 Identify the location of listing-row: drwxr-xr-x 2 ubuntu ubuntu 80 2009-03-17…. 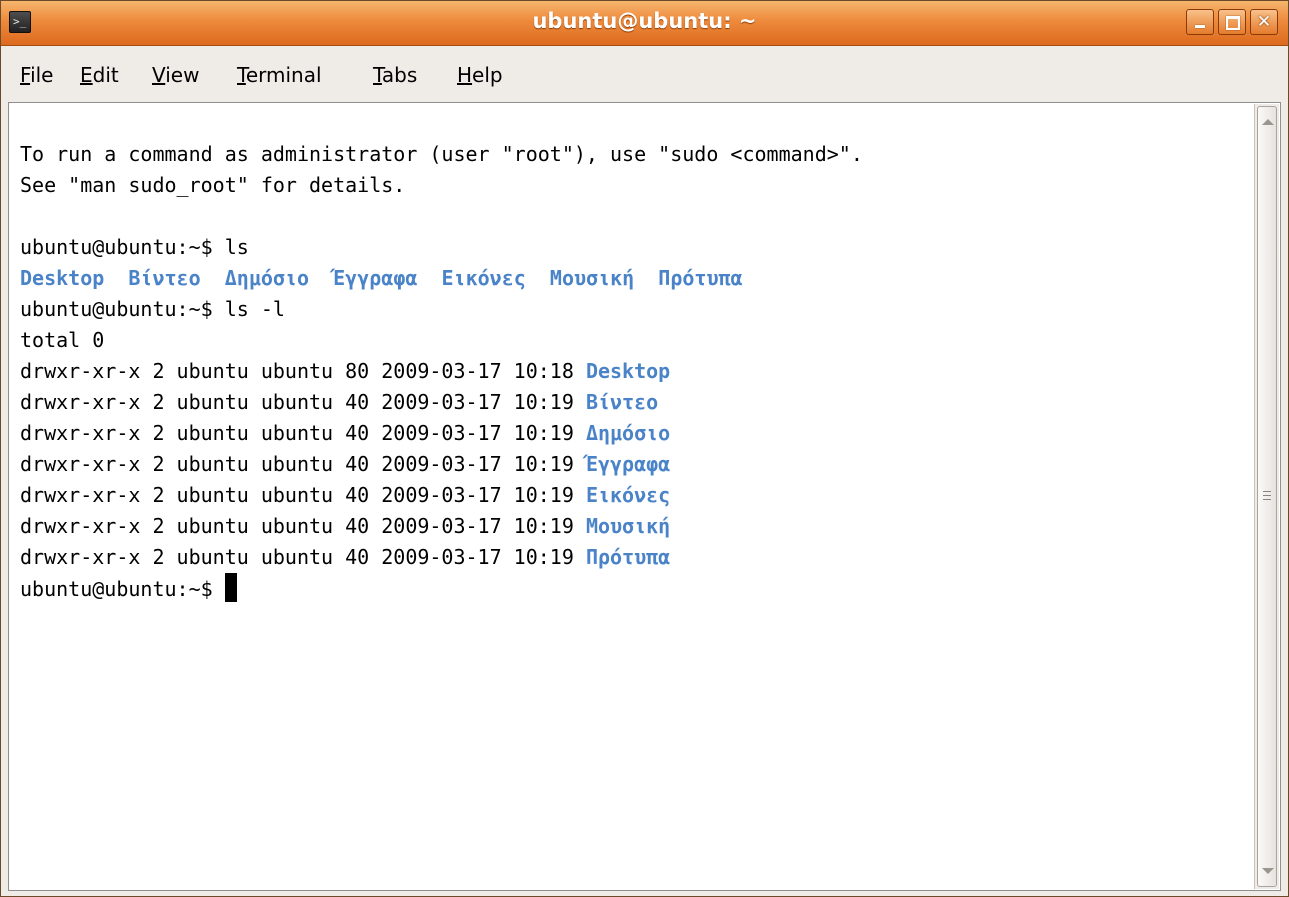
(441, 371).